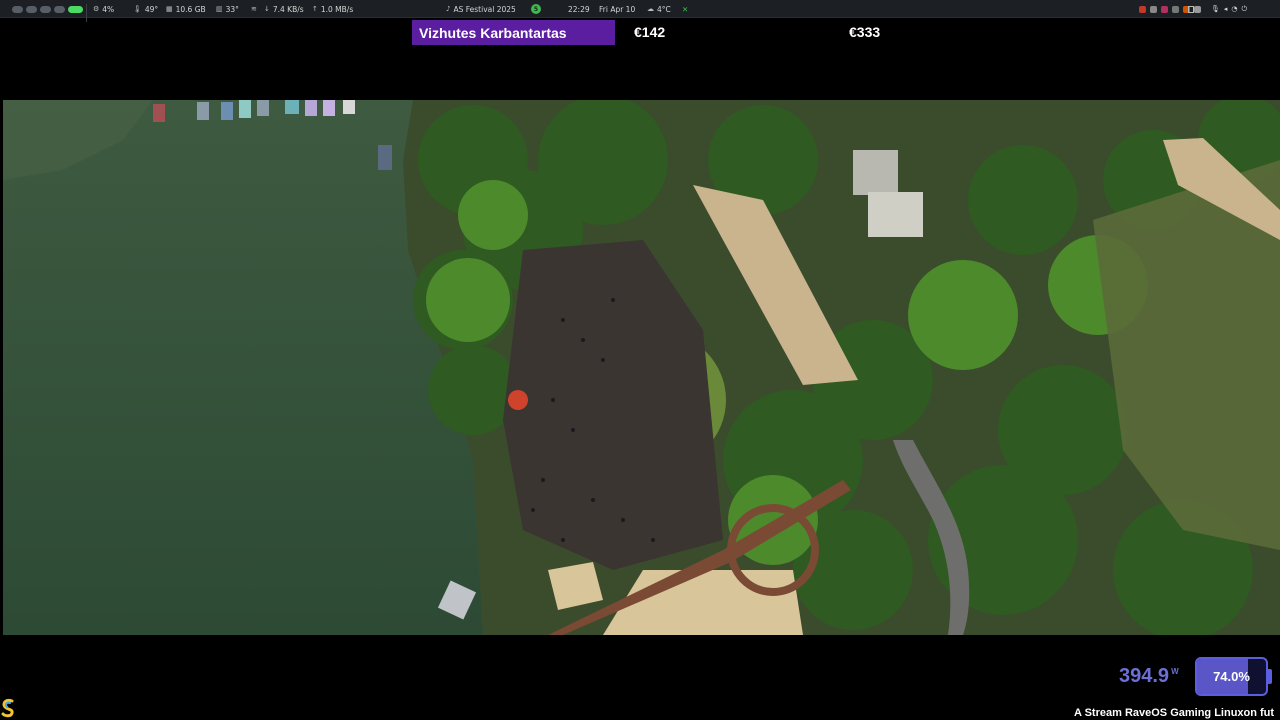 This screenshot has width=1280, height=720. I want to click on divider, so click(86, 13).